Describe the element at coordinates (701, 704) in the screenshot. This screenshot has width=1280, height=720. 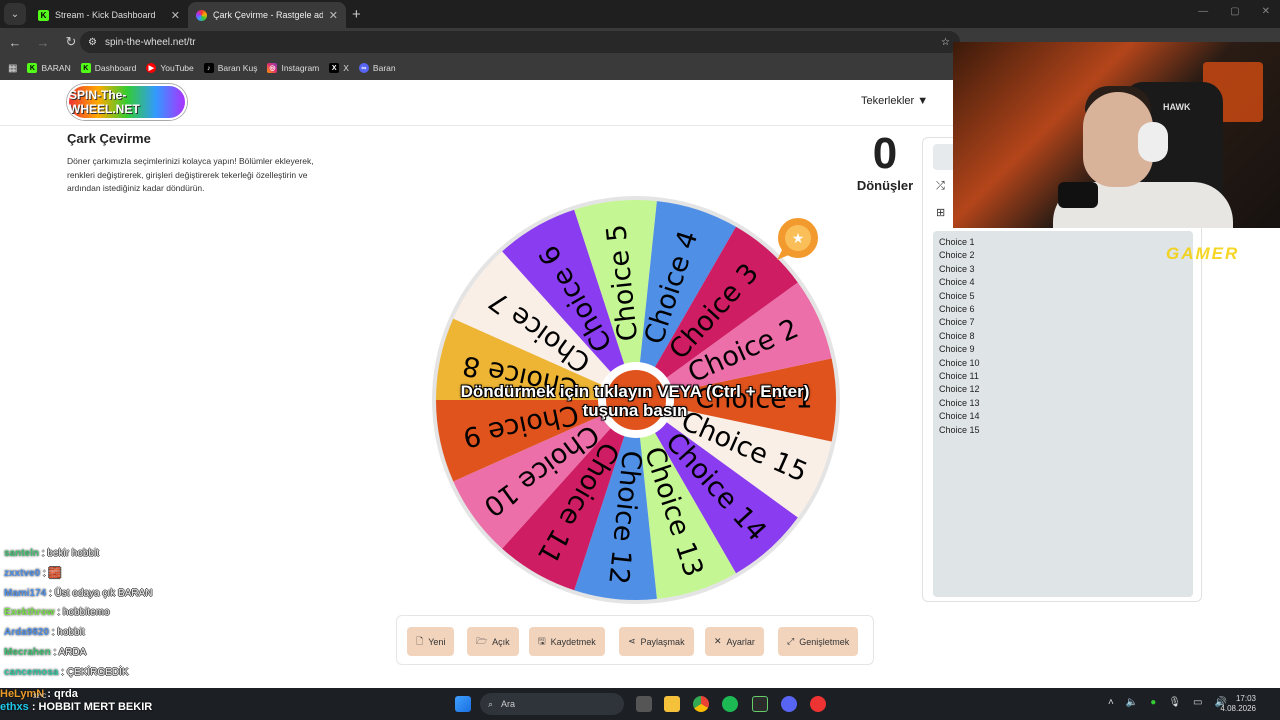
I see `chrome-icon` at that location.